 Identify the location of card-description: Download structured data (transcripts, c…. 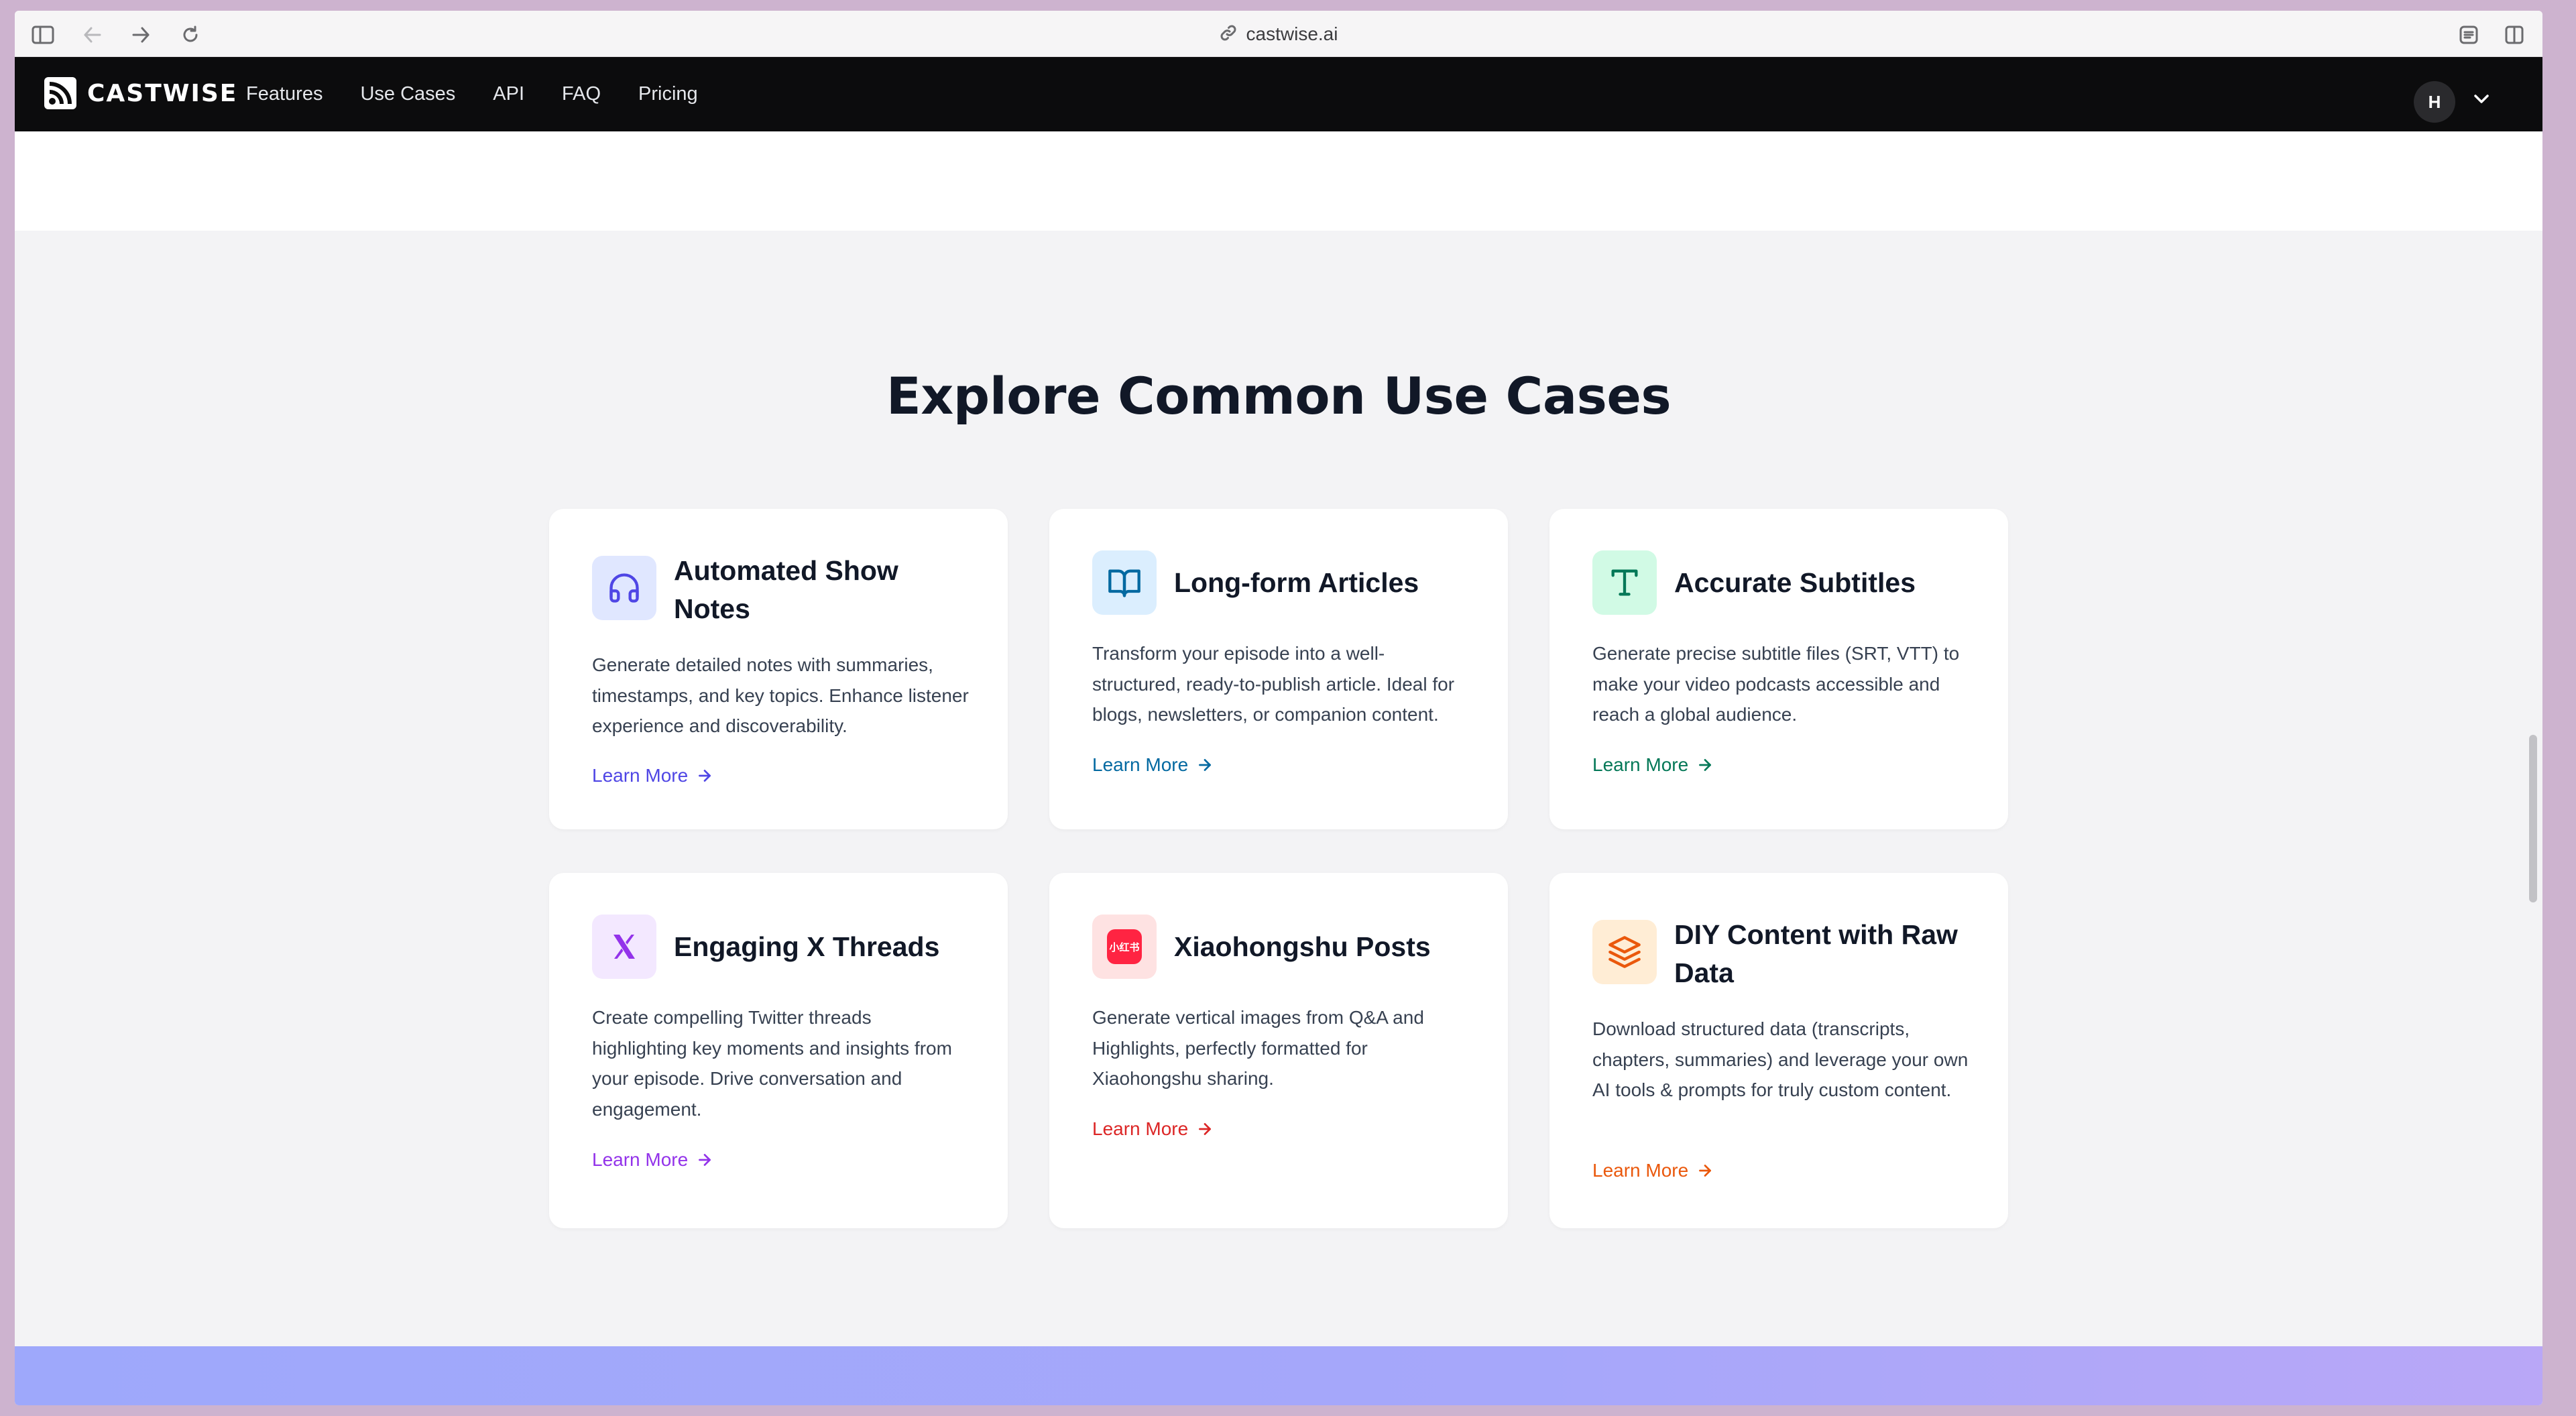
(1780, 1059).